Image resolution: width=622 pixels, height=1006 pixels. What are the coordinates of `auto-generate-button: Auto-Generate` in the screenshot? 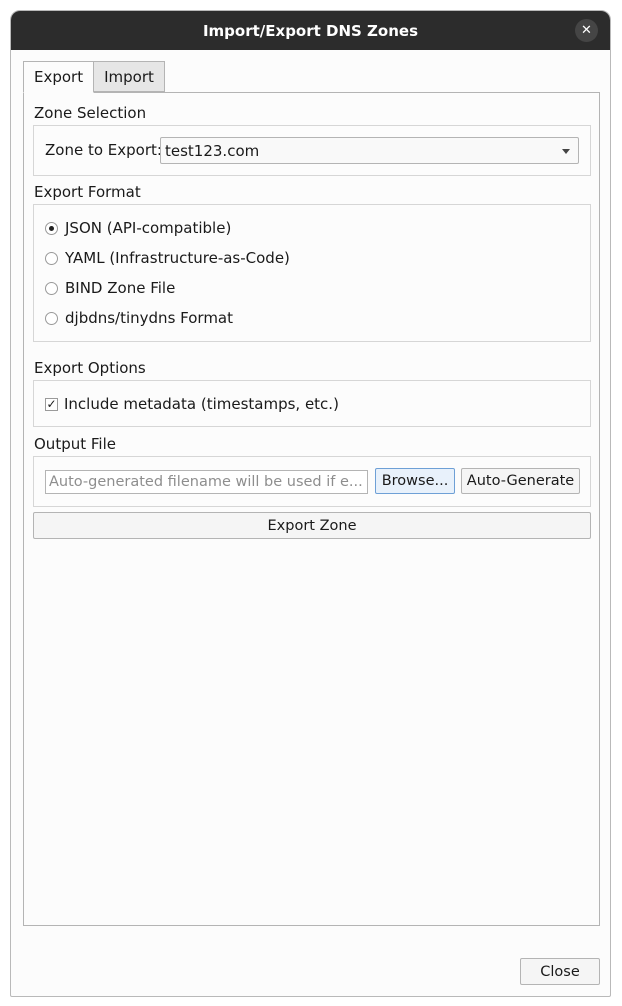 It's located at (520, 481).